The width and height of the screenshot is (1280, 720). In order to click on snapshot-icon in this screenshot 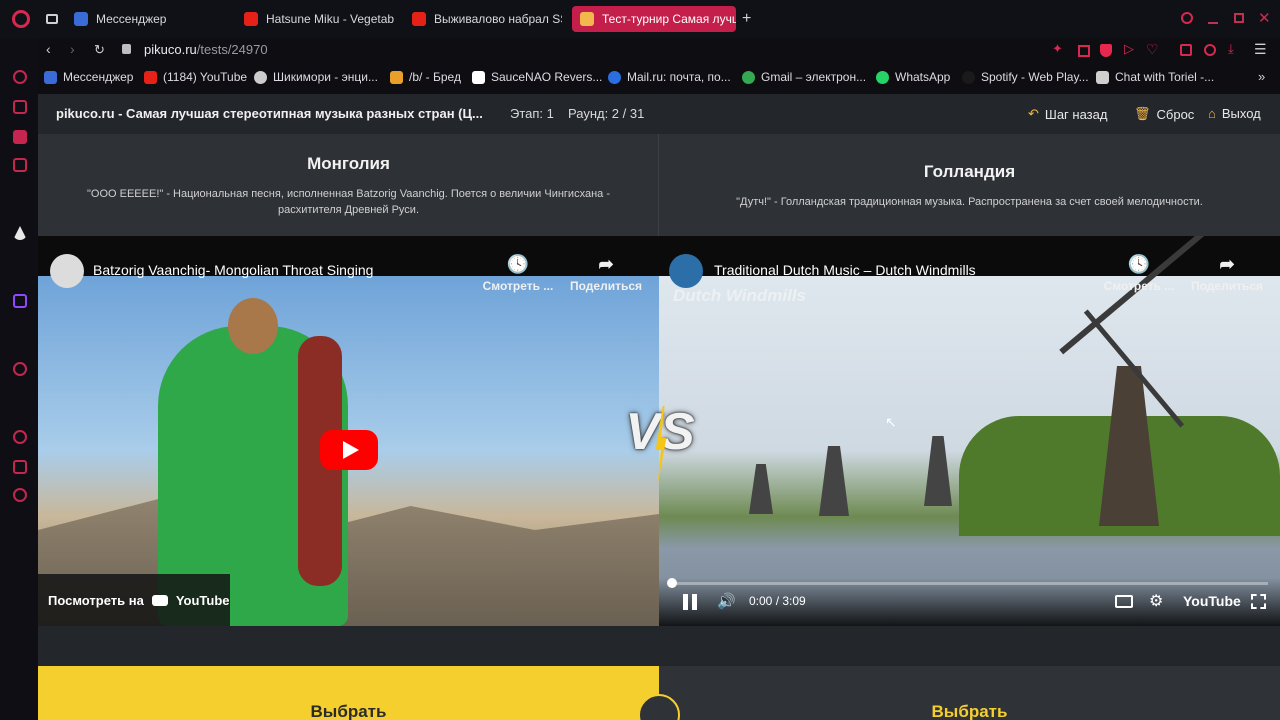, I will do `click(1084, 51)`.